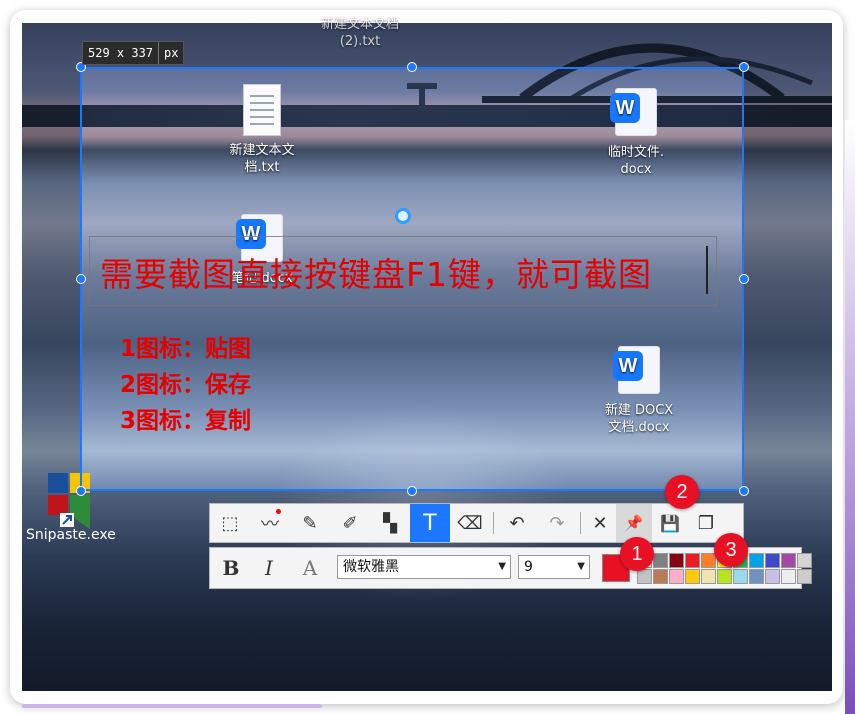 The height and width of the screenshot is (714, 855). Describe the element at coordinates (788, 279) in the screenshot. I see `dim-overlay-right` at that location.